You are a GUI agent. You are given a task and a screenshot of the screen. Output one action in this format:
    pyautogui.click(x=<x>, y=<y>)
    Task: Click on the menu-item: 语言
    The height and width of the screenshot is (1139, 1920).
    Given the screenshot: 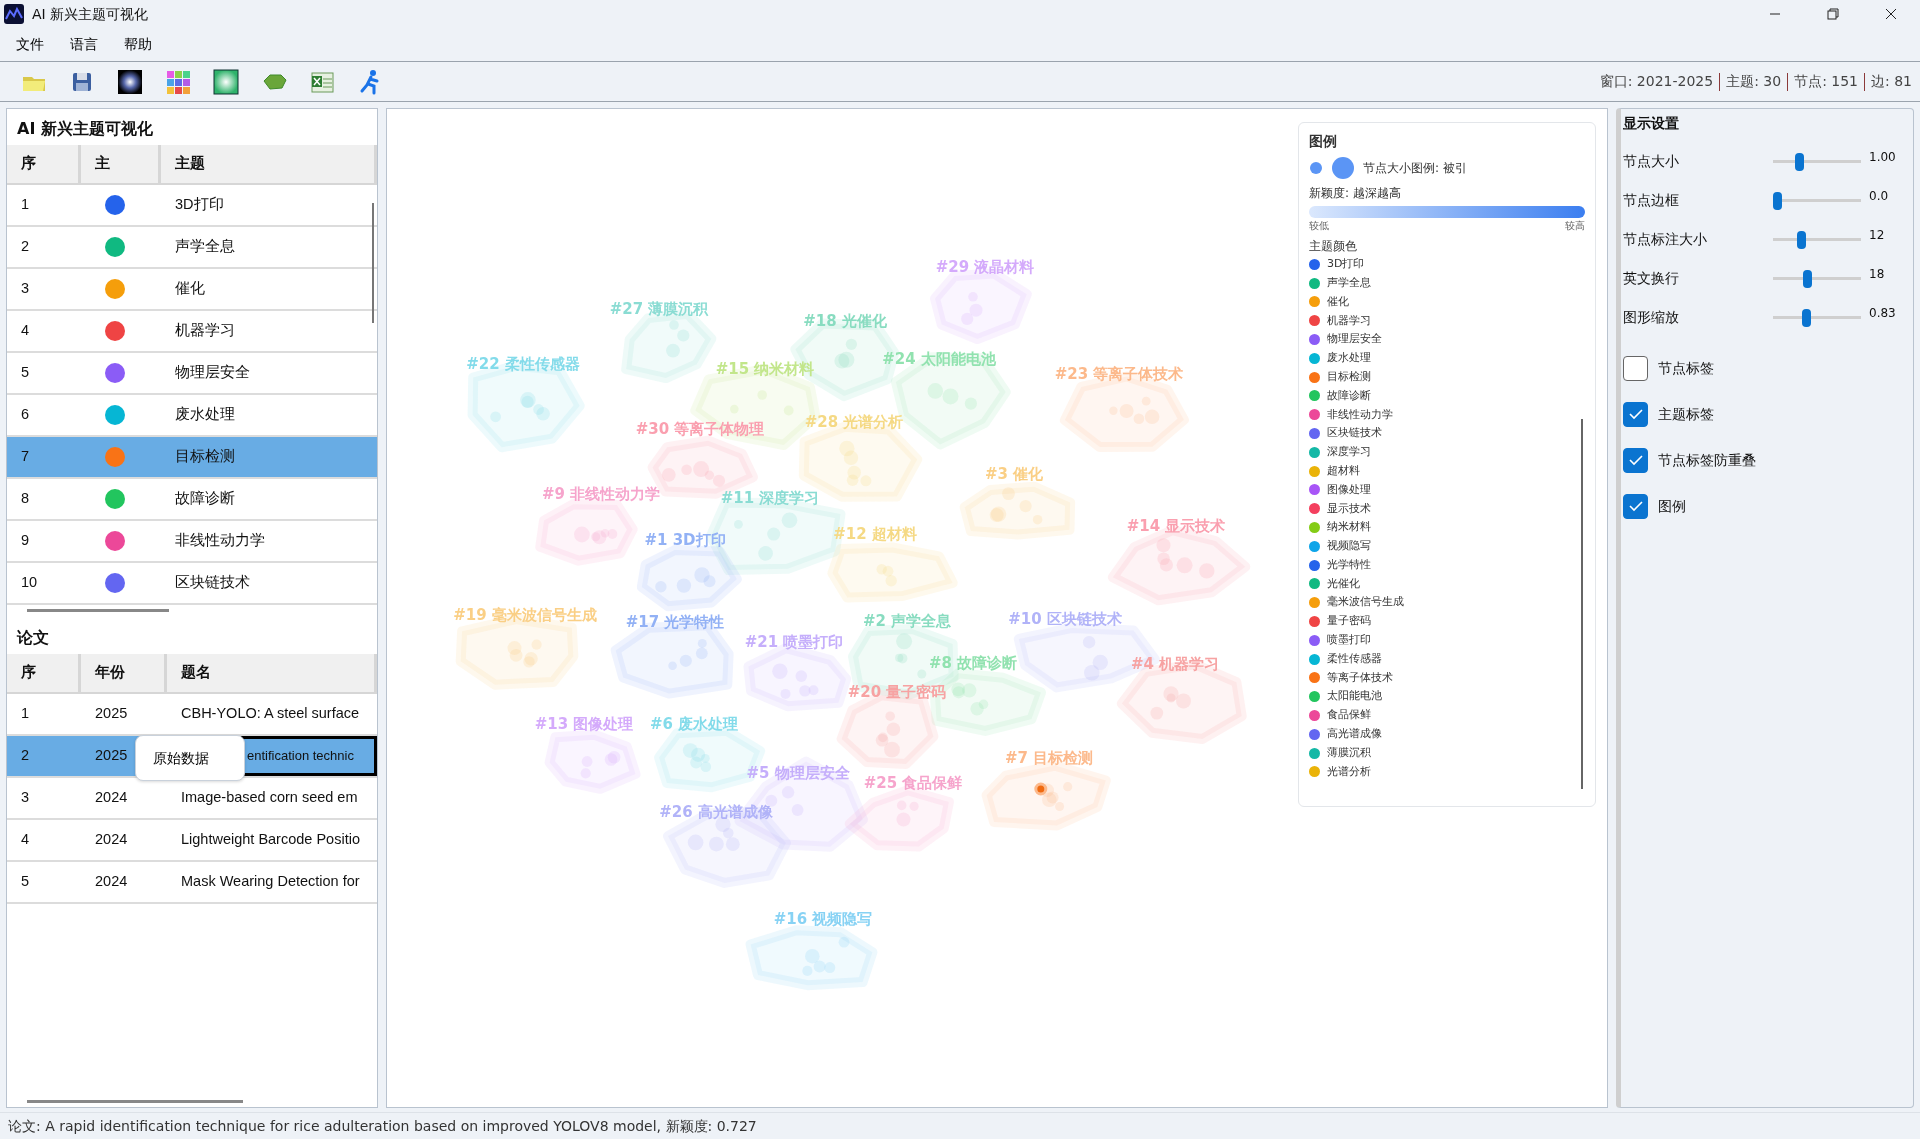 What is the action you would take?
    pyautogui.click(x=84, y=44)
    